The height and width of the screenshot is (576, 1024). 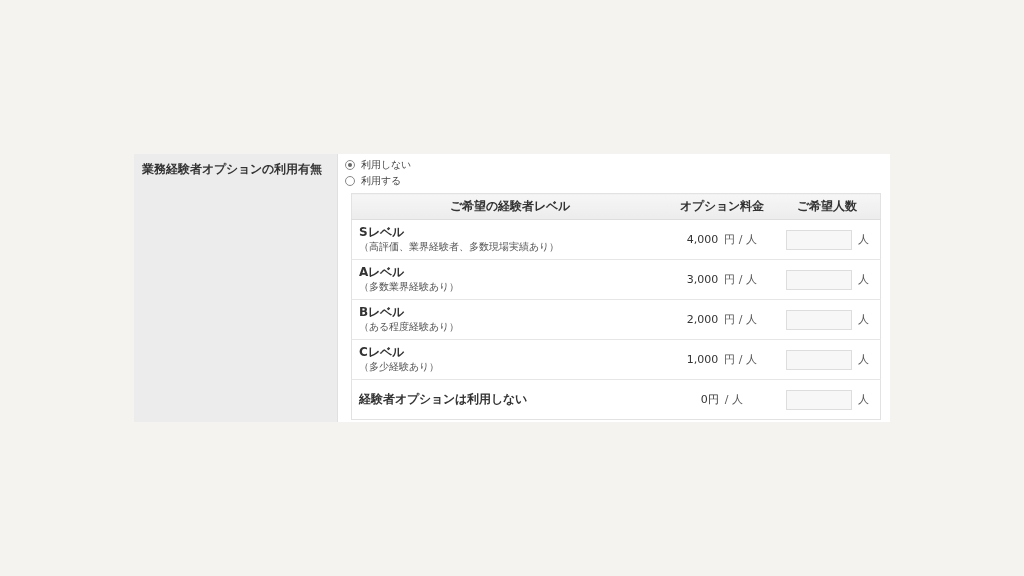 I want to click on level-name: Cレベル, so click(x=382, y=352).